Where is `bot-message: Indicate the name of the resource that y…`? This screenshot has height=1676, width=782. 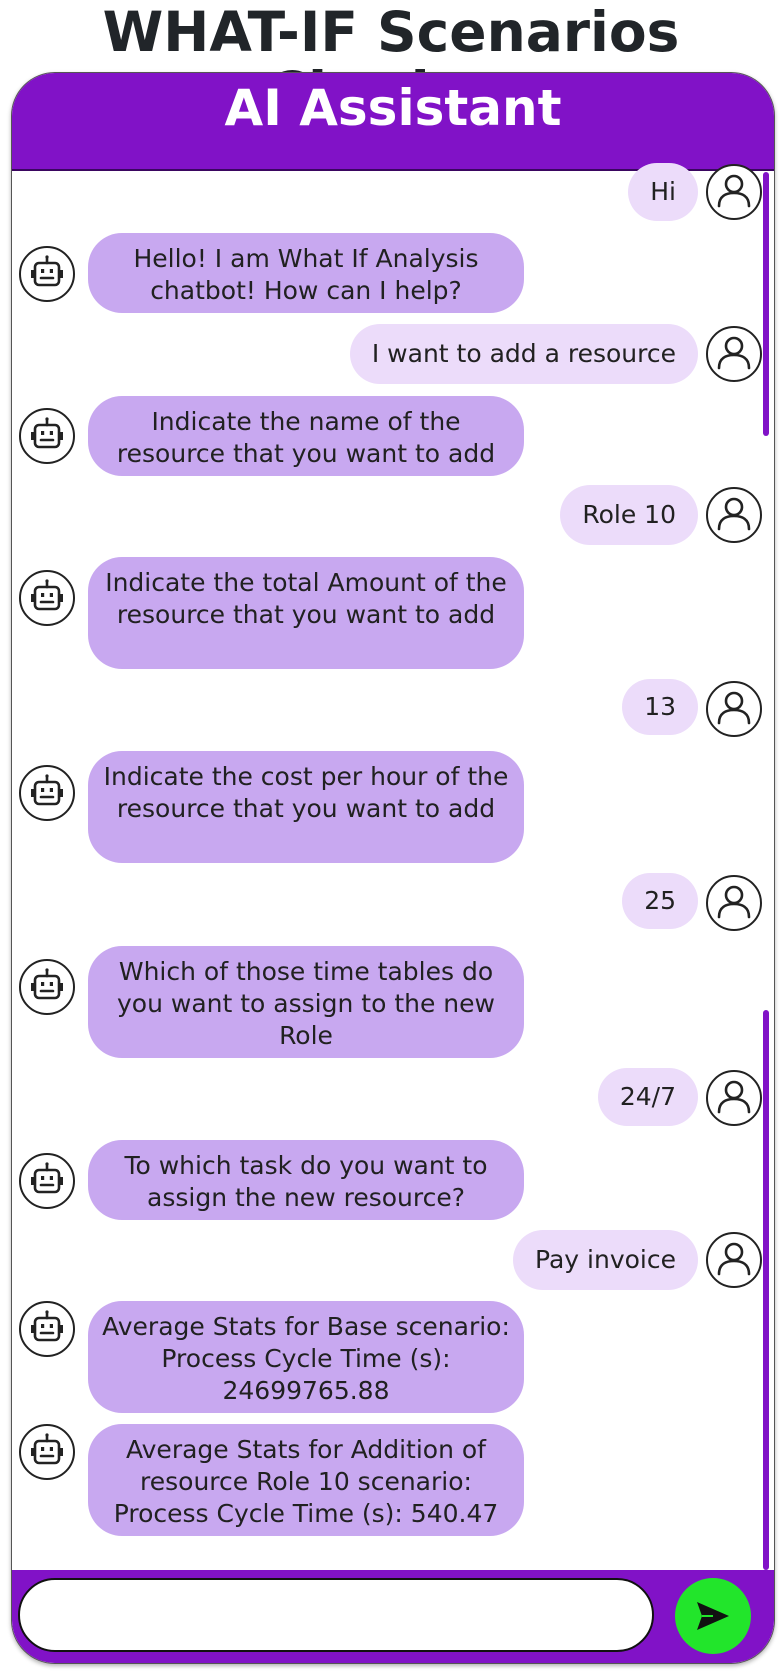
bot-message: Indicate the name of the resource that y… is located at coordinates (393, 436).